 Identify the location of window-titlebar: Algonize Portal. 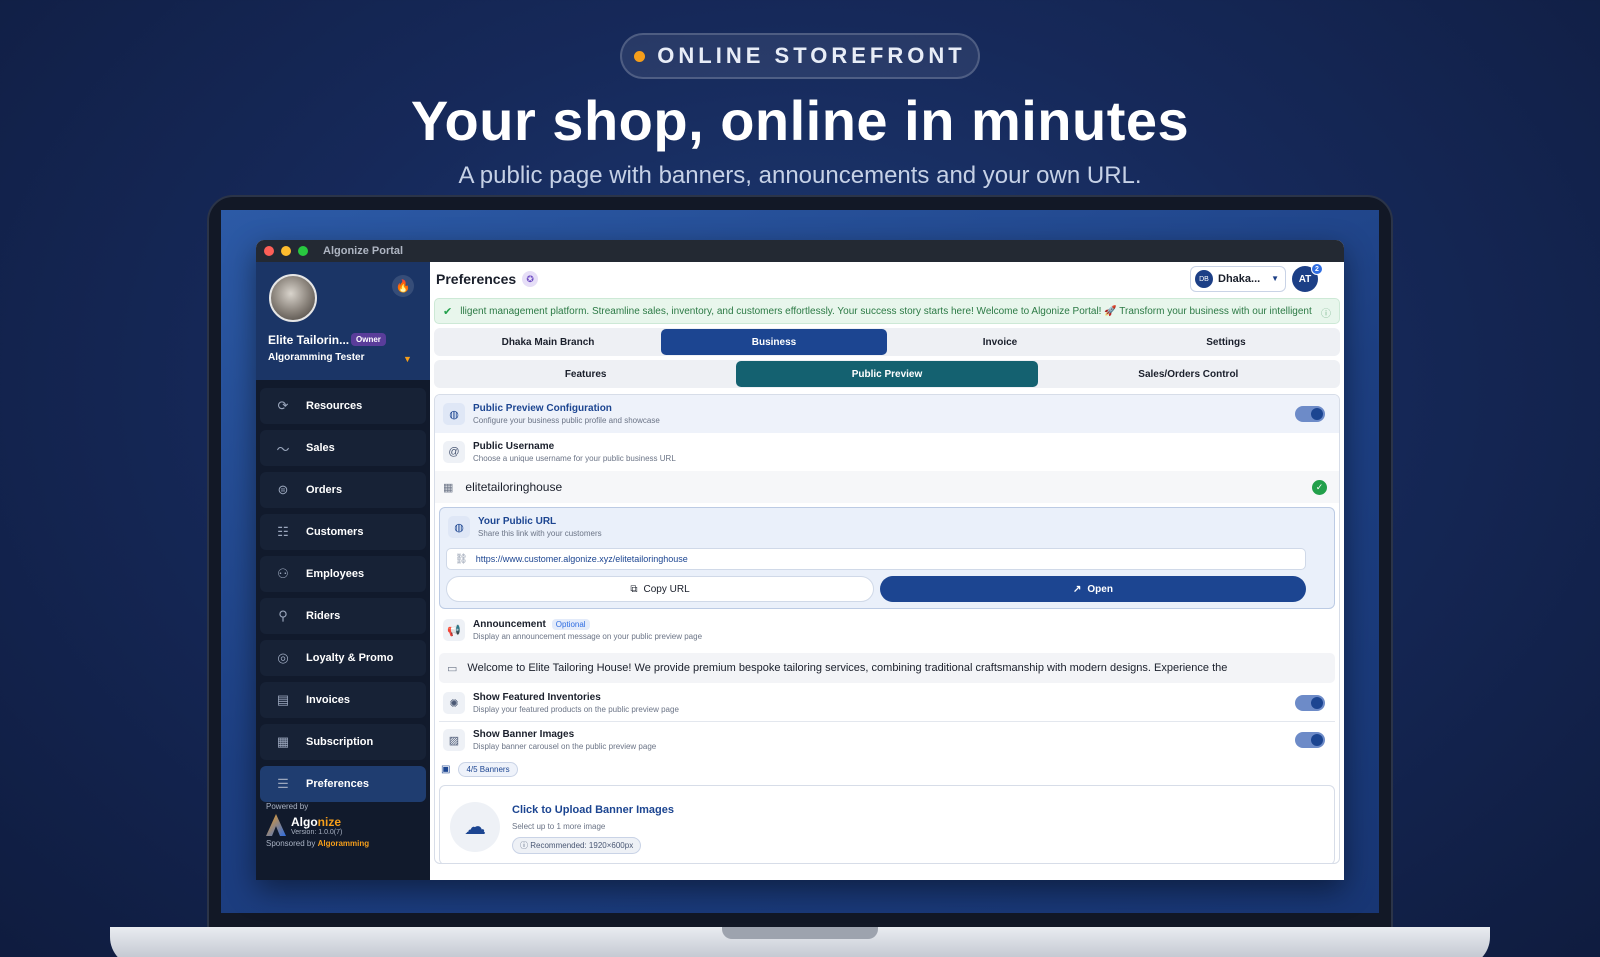
(800, 251).